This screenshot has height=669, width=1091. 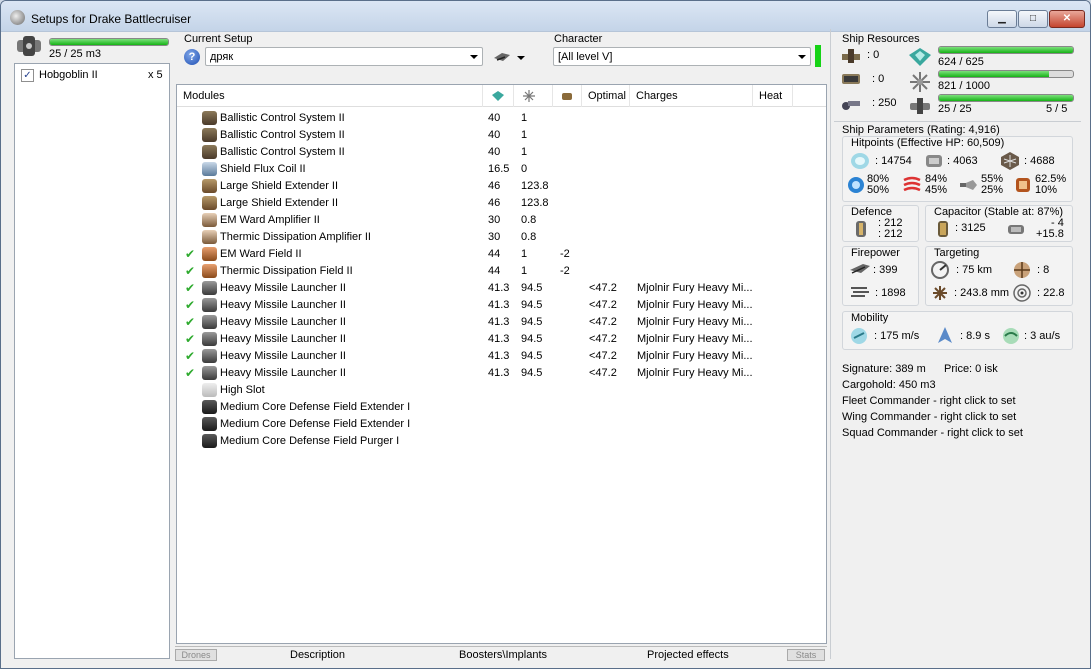 What do you see at coordinates (870, 318) in the screenshot?
I see `mobility-title: Mobility` at bounding box center [870, 318].